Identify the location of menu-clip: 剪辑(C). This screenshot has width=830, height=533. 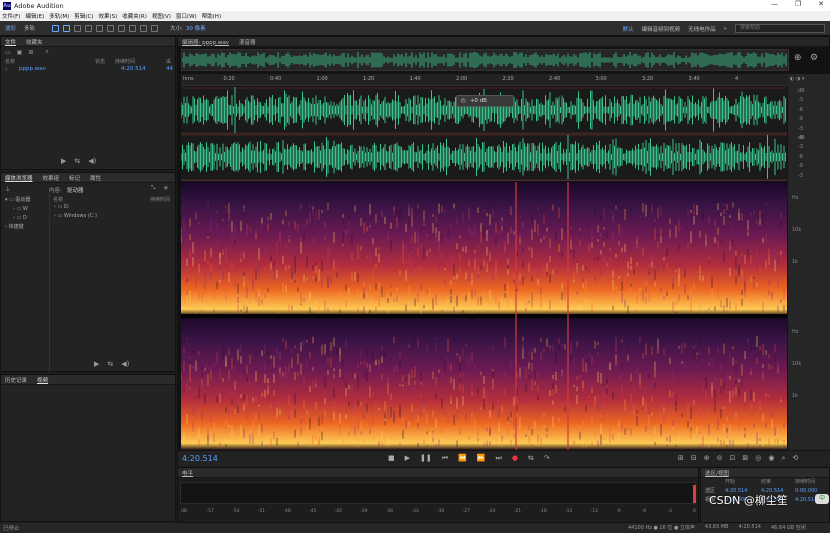
(83, 16).